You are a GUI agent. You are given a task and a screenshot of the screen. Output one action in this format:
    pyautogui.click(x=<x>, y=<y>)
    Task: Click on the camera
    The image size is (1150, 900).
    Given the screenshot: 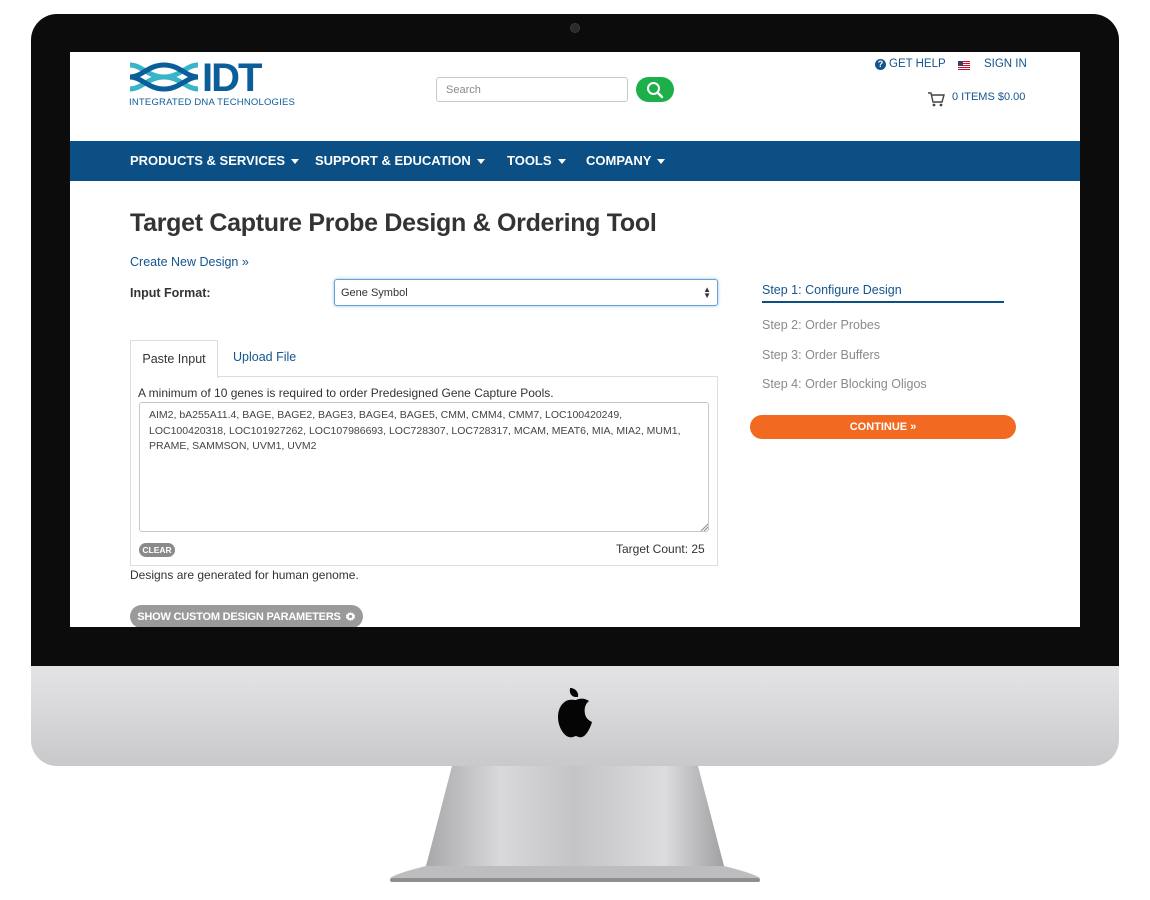 What is the action you would take?
    pyautogui.click(x=575, y=28)
    